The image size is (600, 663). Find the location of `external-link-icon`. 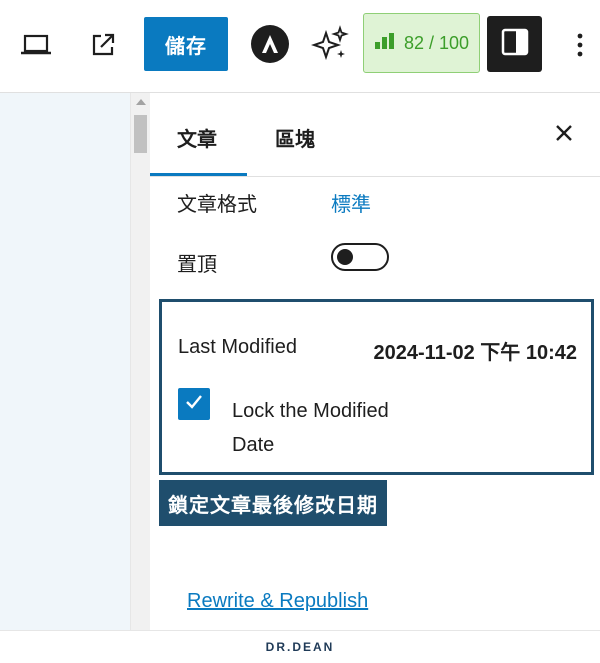

external-link-icon is located at coordinates (103, 45).